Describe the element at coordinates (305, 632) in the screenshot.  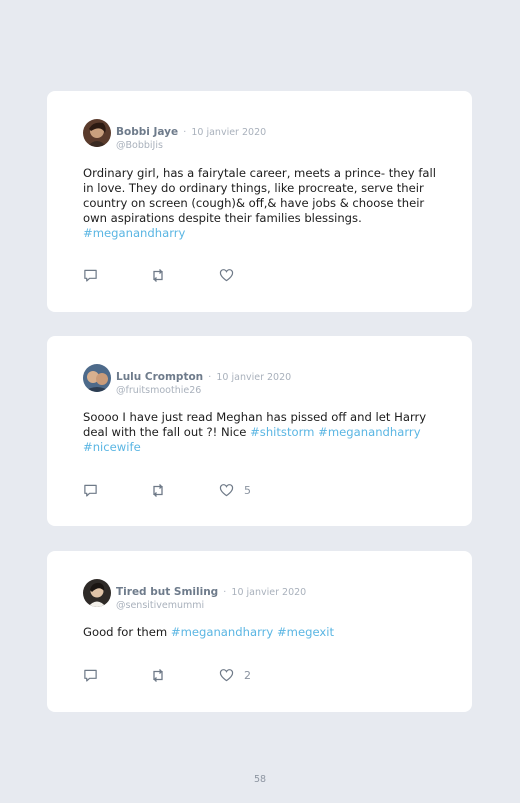
I see `hashtag-link: #megexit` at that location.